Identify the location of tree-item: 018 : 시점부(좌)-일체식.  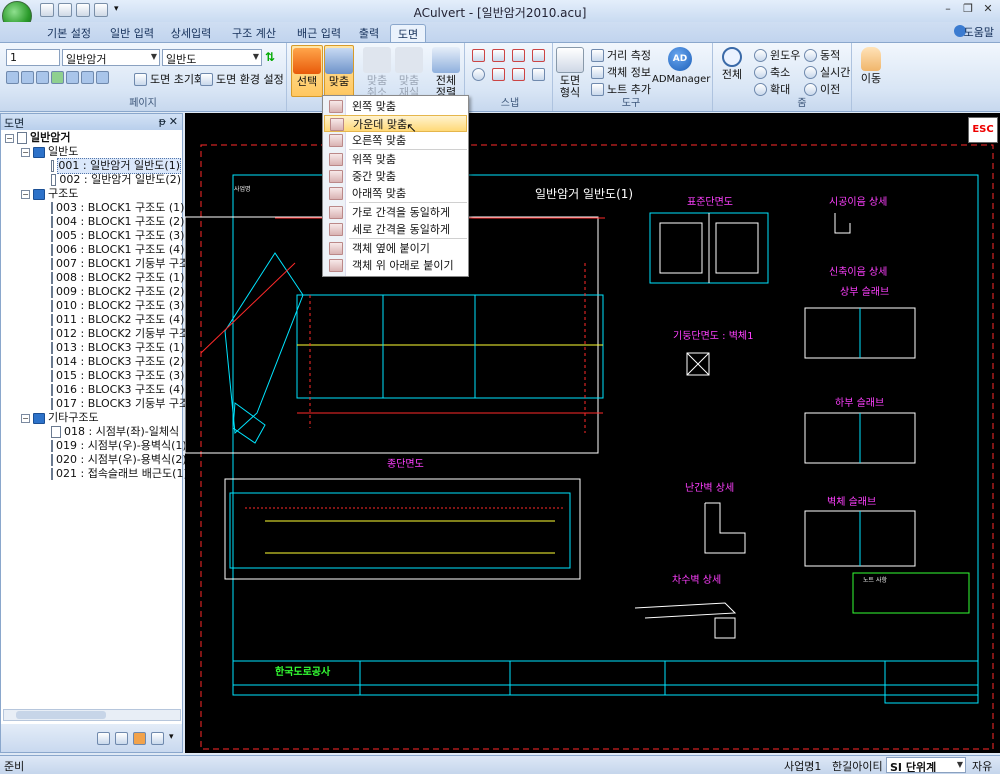
(93, 432).